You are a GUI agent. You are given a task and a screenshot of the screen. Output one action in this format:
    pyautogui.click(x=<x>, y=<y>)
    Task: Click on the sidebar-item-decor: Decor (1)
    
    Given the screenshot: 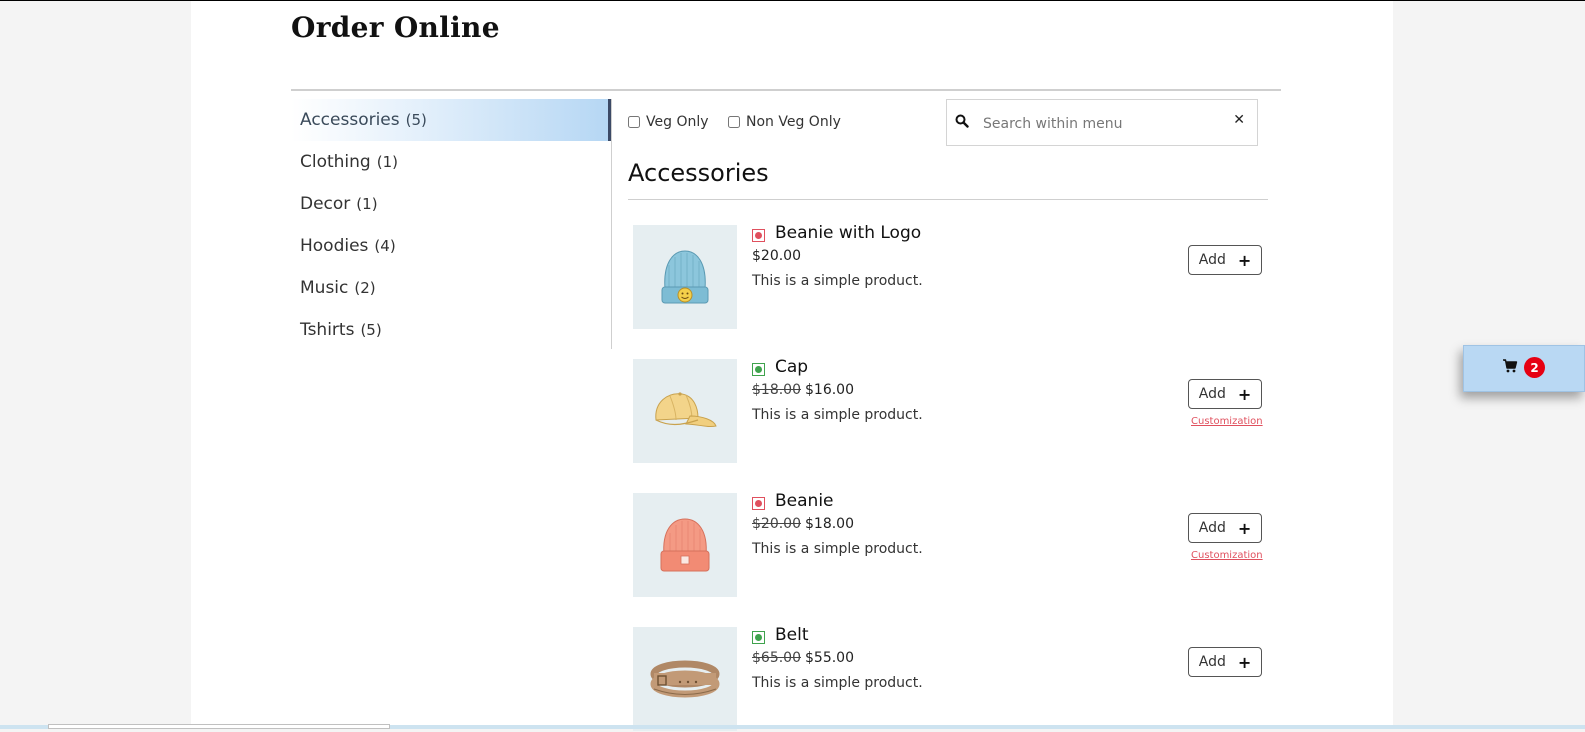 What is the action you would take?
    pyautogui.click(x=451, y=204)
    